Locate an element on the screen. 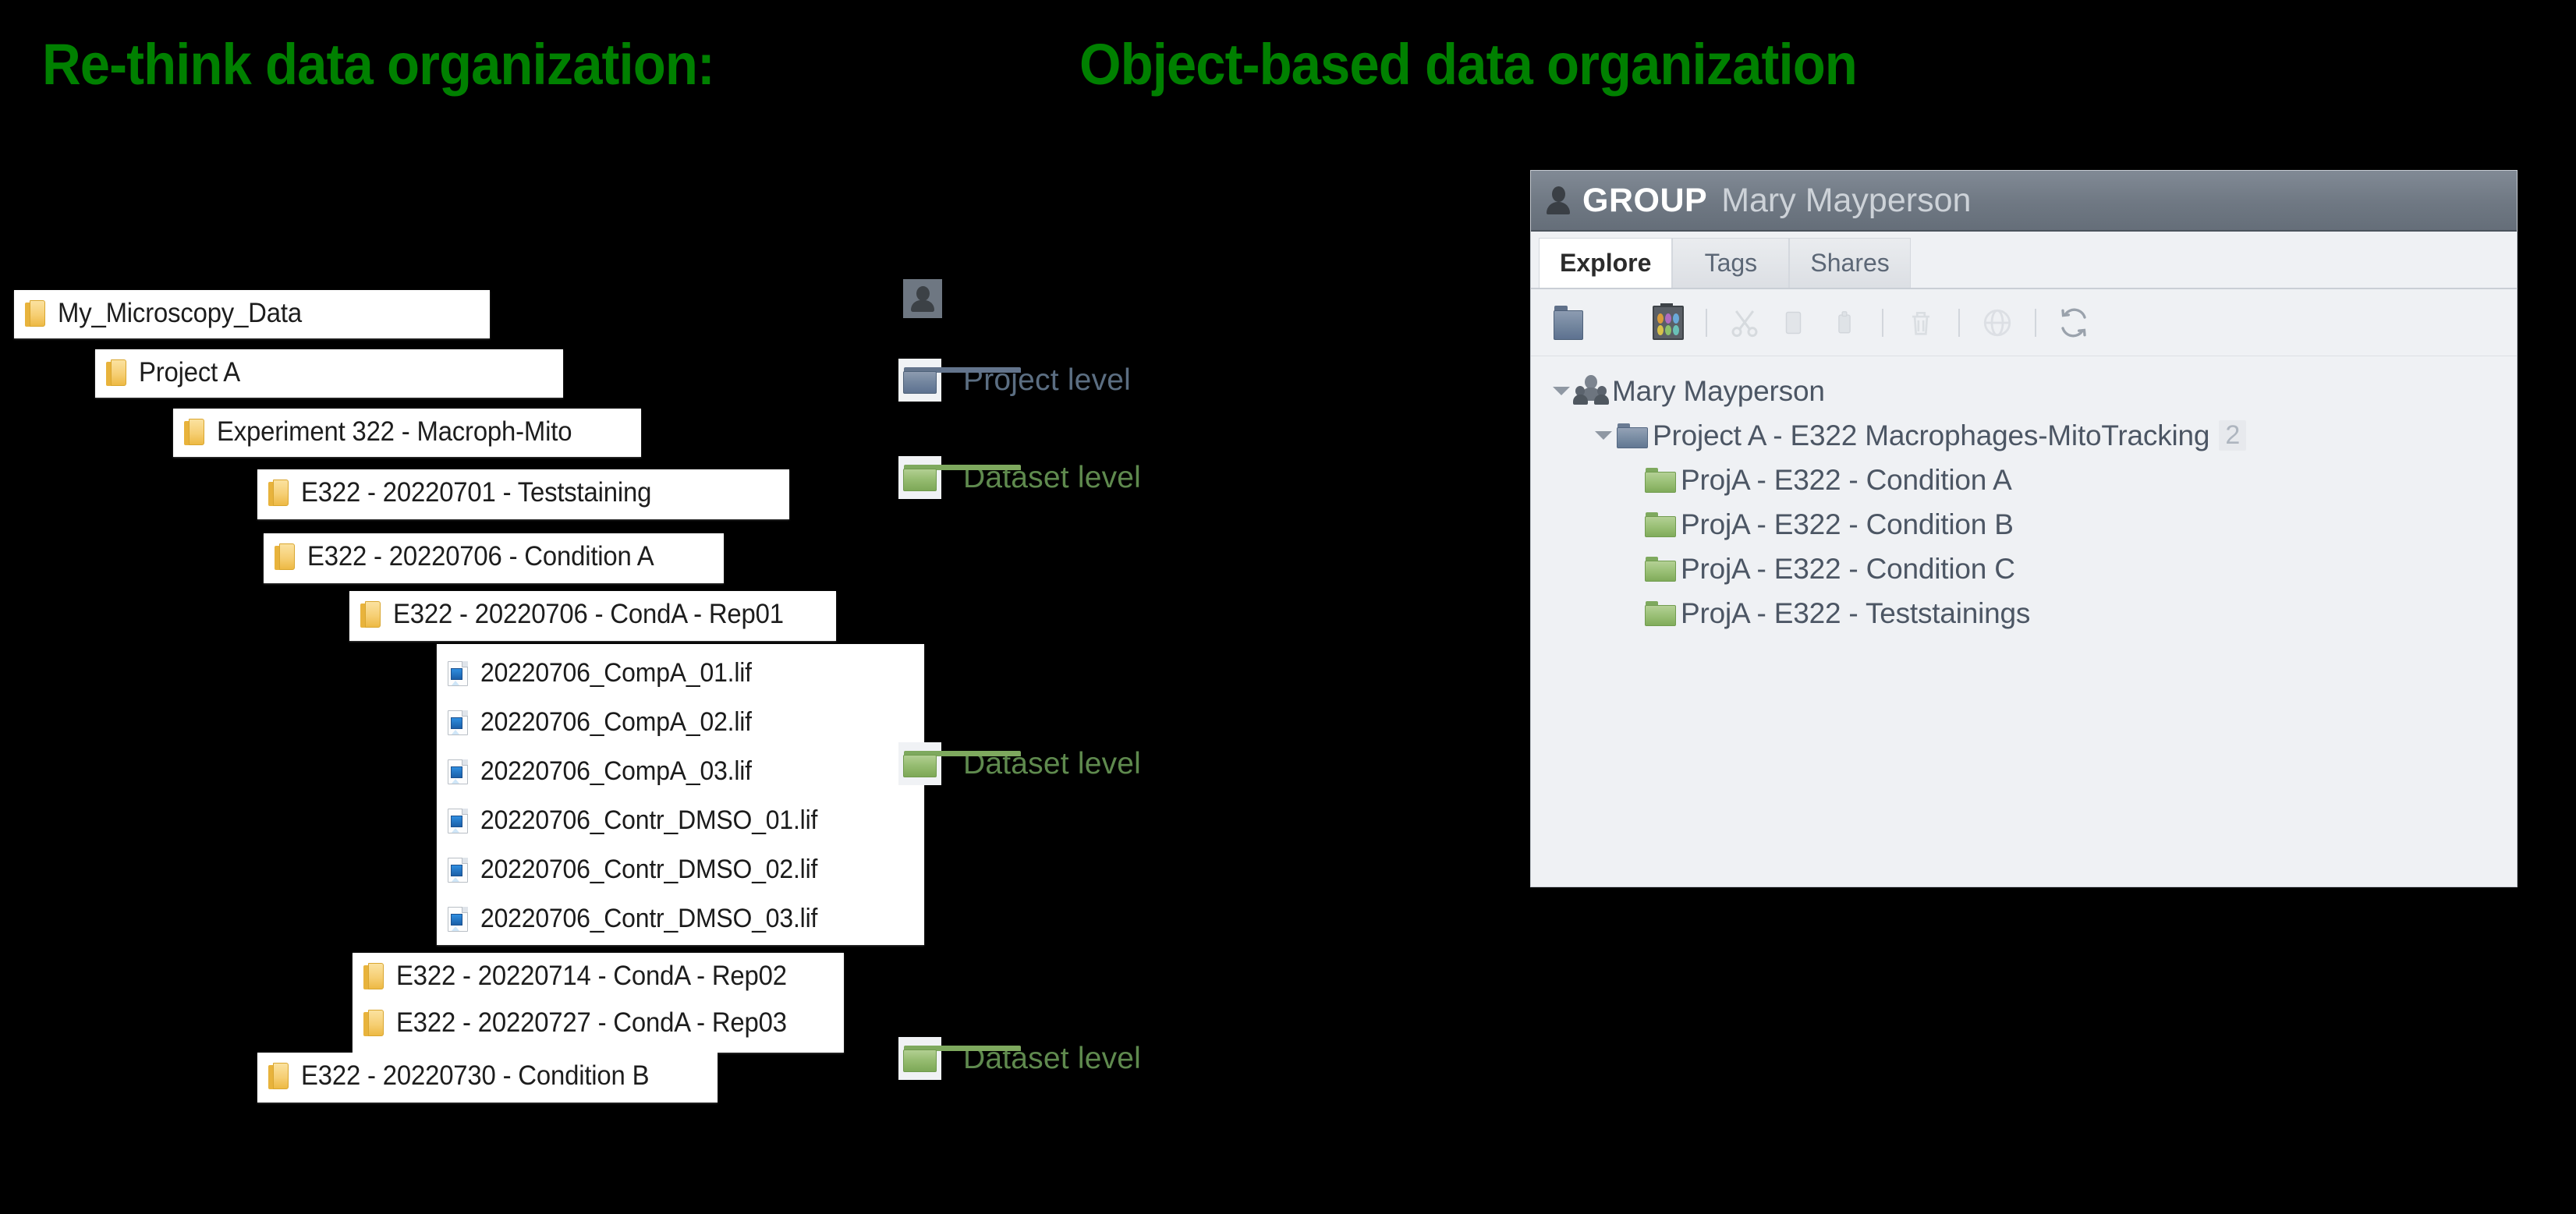 This screenshot has height=1214, width=2576. file-row: 20220706_Contr_DMSO_01.lif is located at coordinates (681, 820).